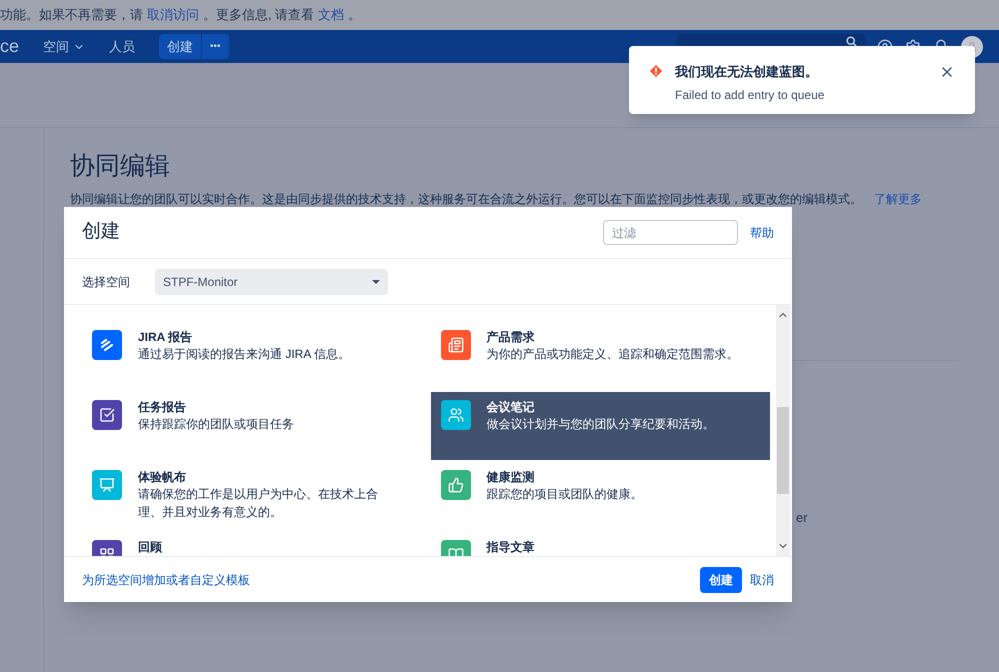  I want to click on template-title: 产品需求, so click(511, 337).